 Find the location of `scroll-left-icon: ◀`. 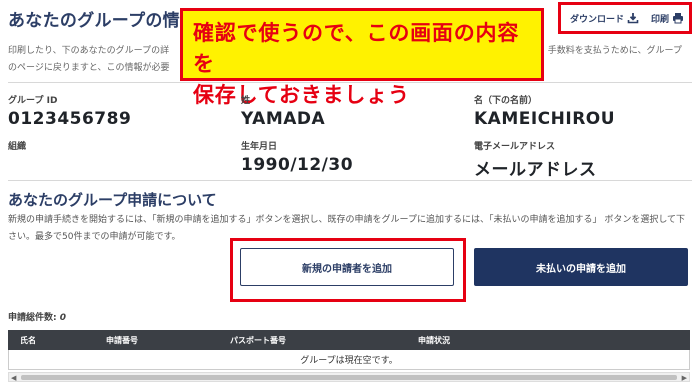

scroll-left-icon: ◀ is located at coordinates (13, 378).